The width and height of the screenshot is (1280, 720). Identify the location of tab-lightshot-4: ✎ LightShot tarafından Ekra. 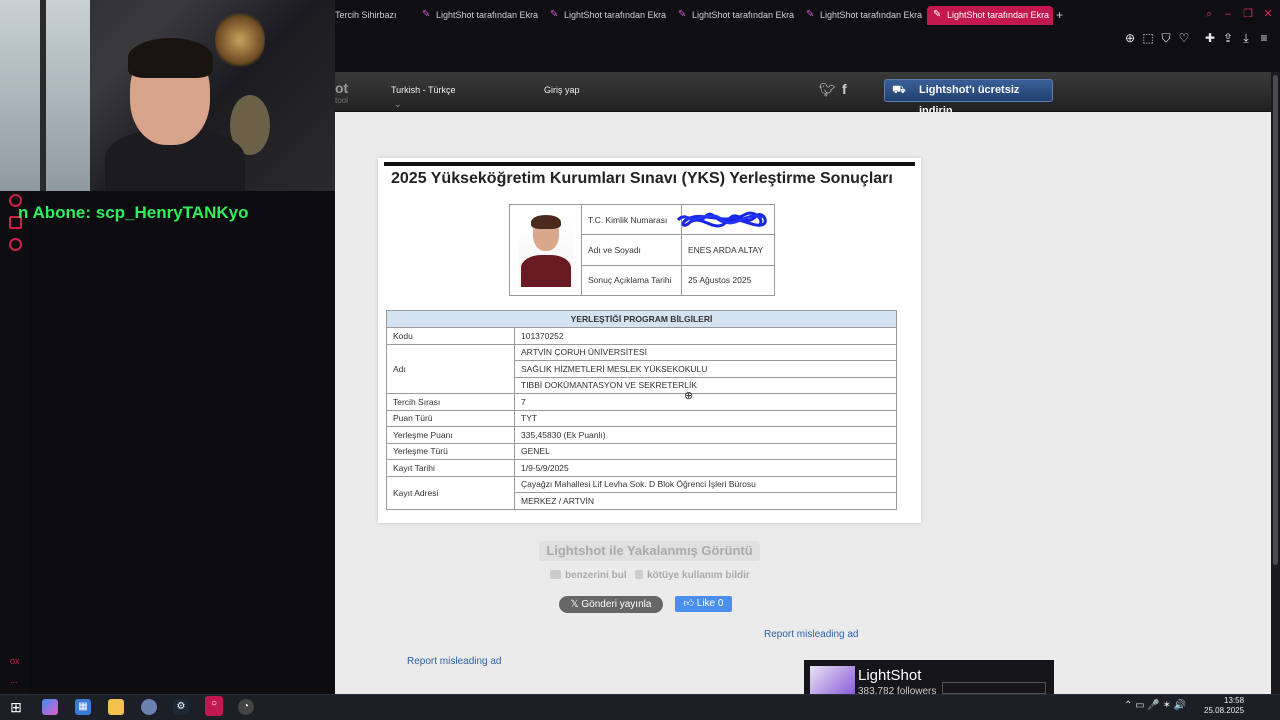
(861, 15).